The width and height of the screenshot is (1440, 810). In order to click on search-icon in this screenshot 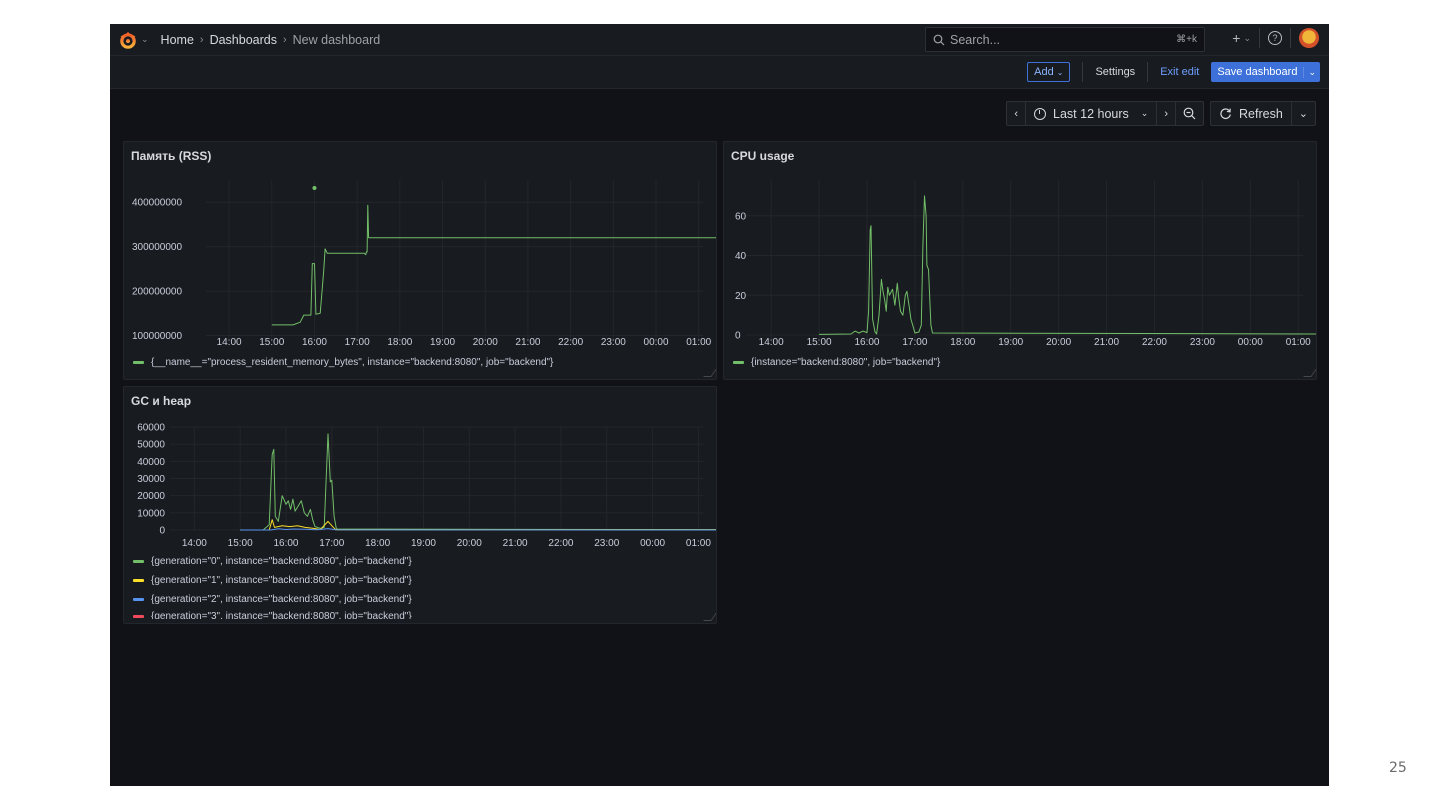, I will do `click(939, 39)`.